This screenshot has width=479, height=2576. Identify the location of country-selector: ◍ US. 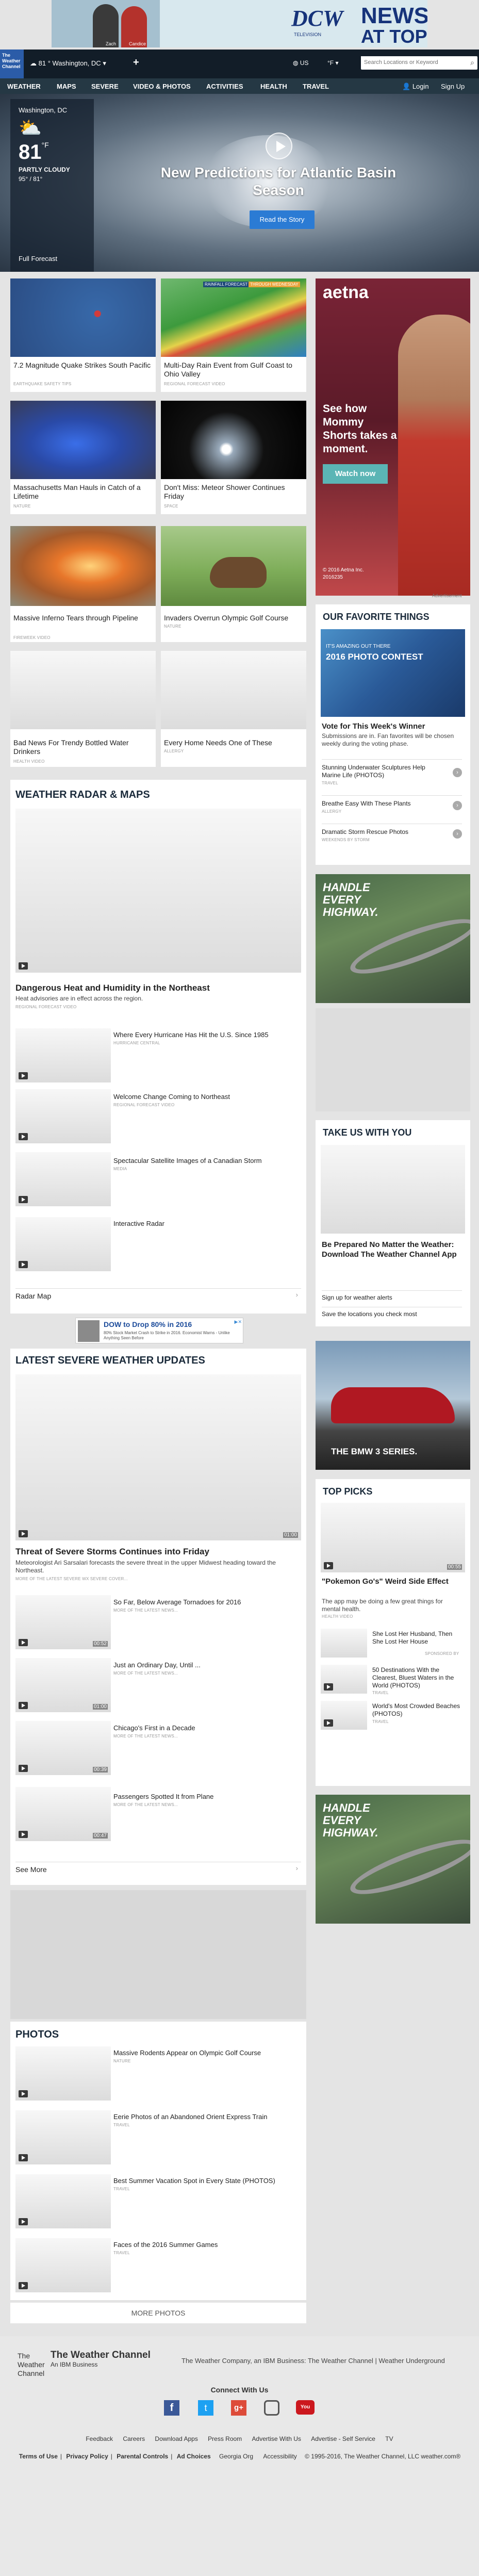
(300, 63).